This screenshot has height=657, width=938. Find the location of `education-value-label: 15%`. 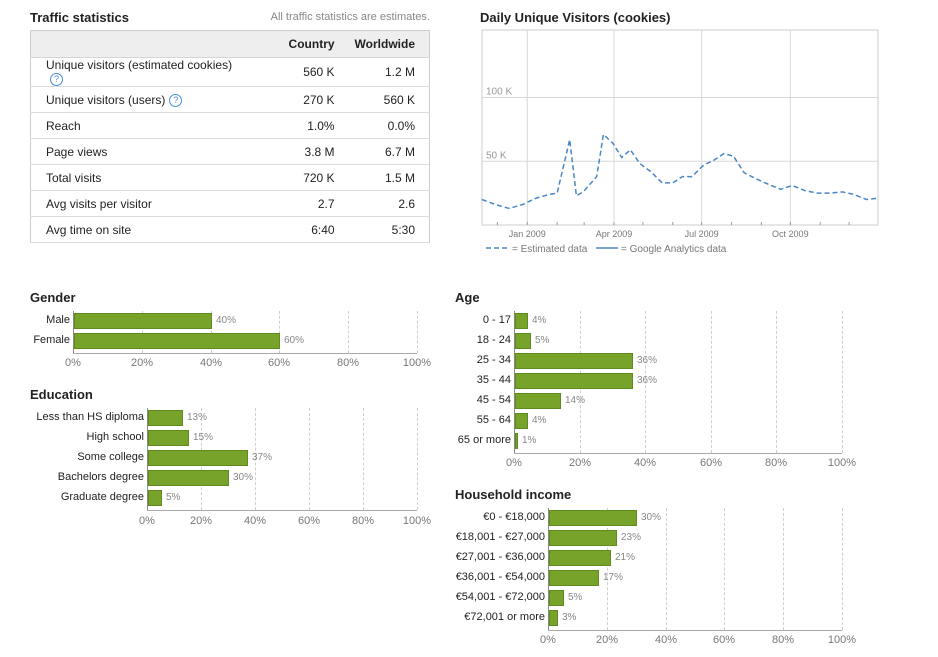

education-value-label: 15% is located at coordinates (203, 437).